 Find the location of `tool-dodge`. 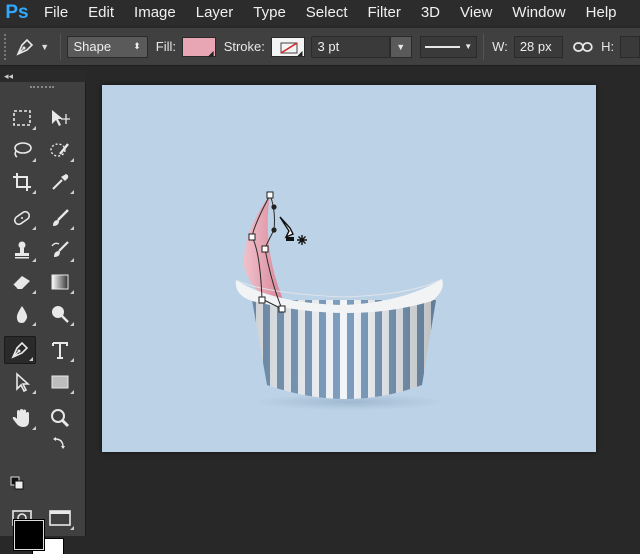

tool-dodge is located at coordinates (60, 314).